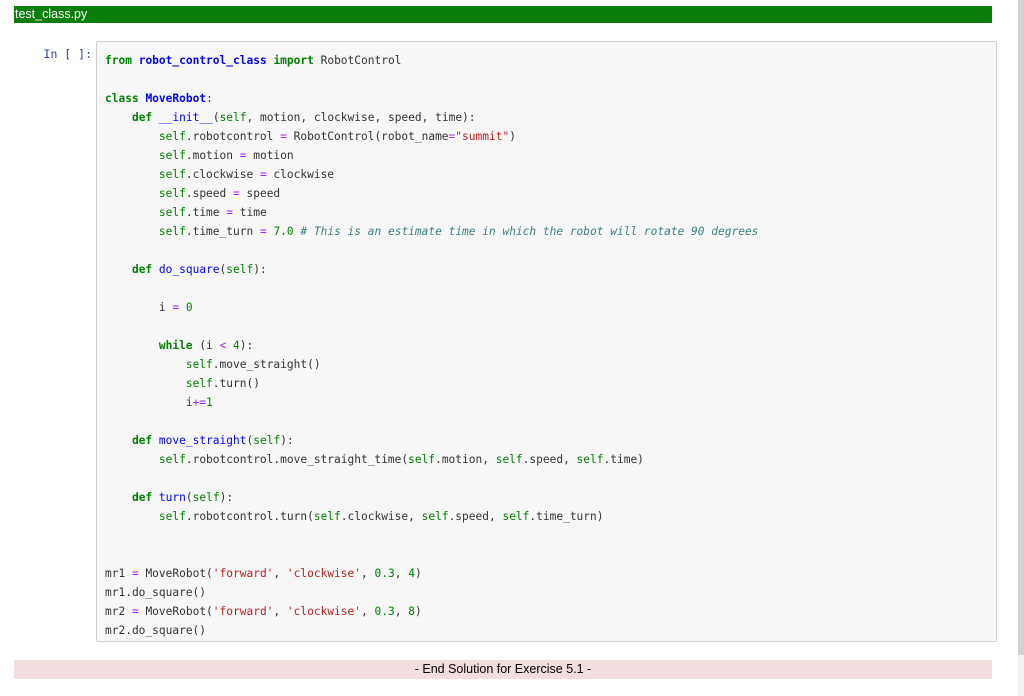  I want to click on code-token-plain: ):, so click(260, 269).